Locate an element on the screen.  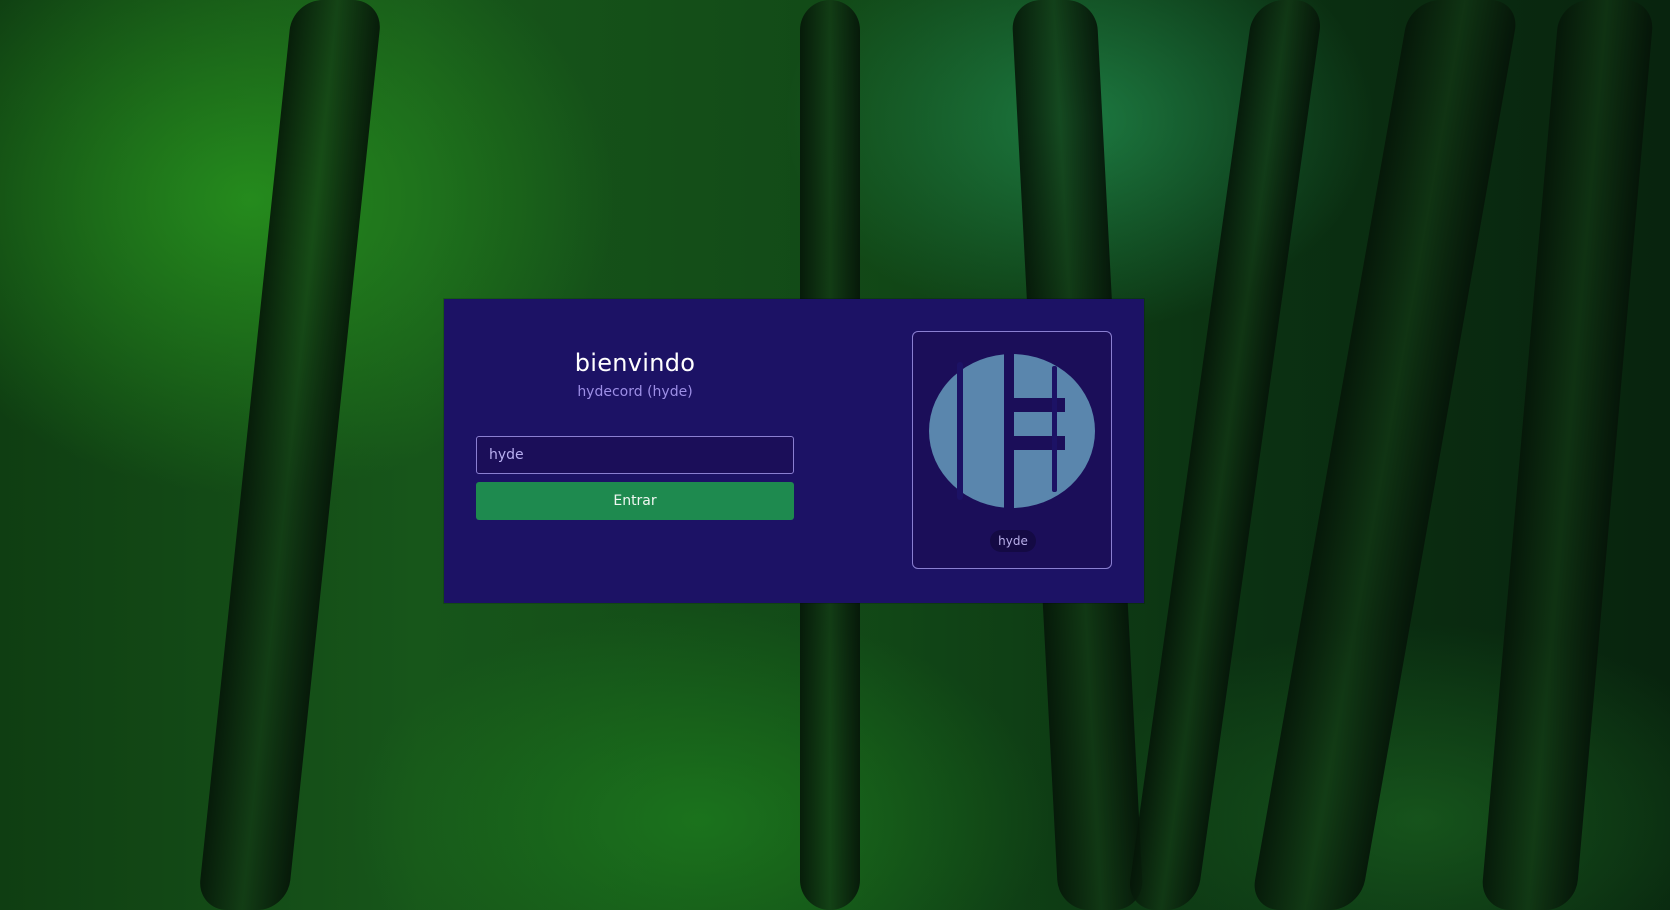
session-subtitle: hydecord (hyde) is located at coordinates (635, 392).